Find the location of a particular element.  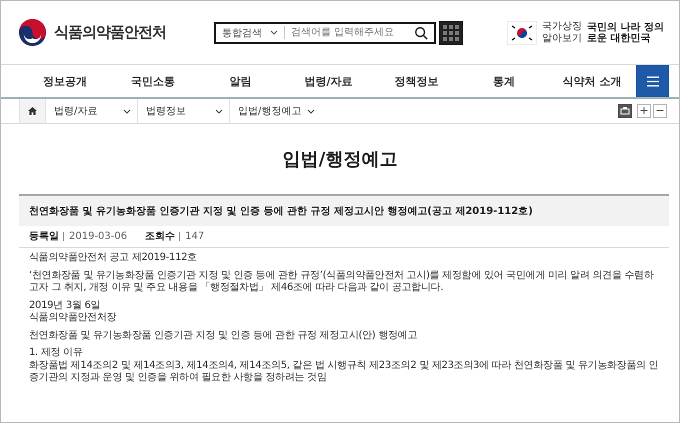

flag-icon is located at coordinates (522, 32).